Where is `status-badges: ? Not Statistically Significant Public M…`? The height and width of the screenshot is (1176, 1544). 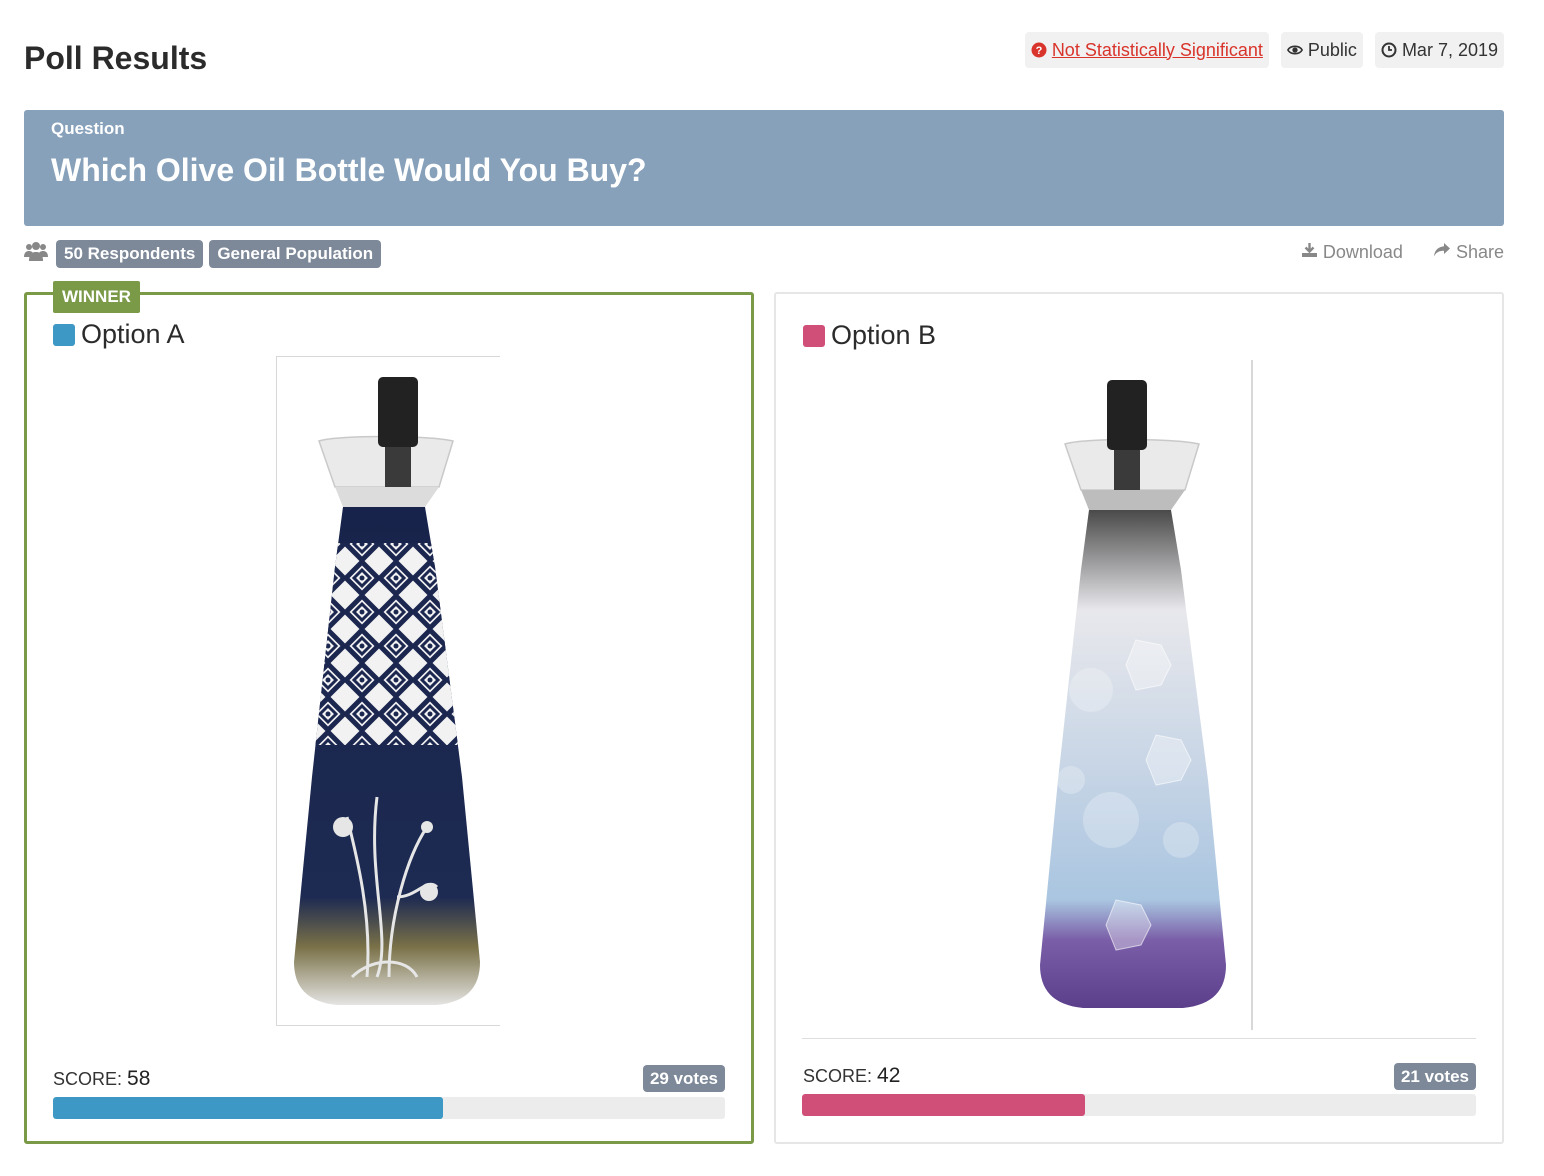 status-badges: ? Not Statistically Significant Public M… is located at coordinates (1264, 50).